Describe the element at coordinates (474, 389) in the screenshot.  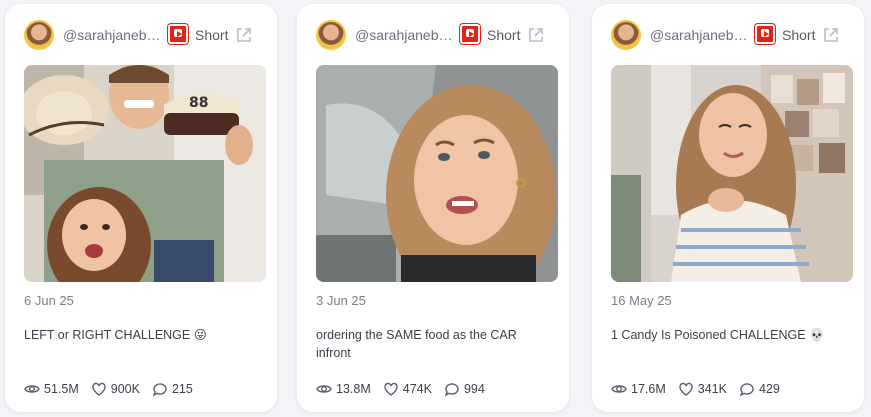
I see `comments-count: 994` at that location.